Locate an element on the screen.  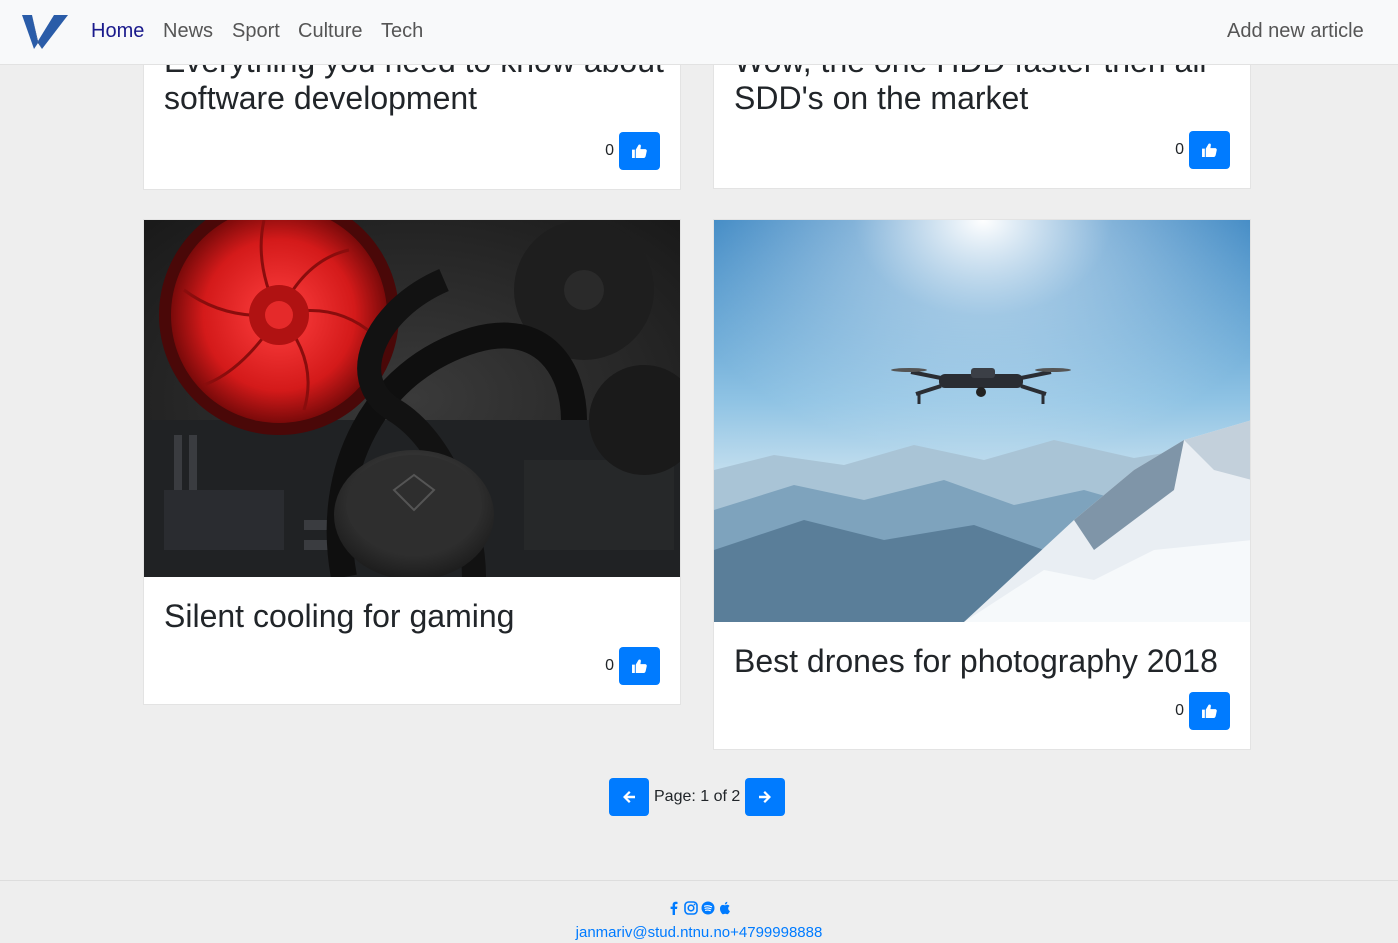
arrow-left-icon is located at coordinates (629, 797).